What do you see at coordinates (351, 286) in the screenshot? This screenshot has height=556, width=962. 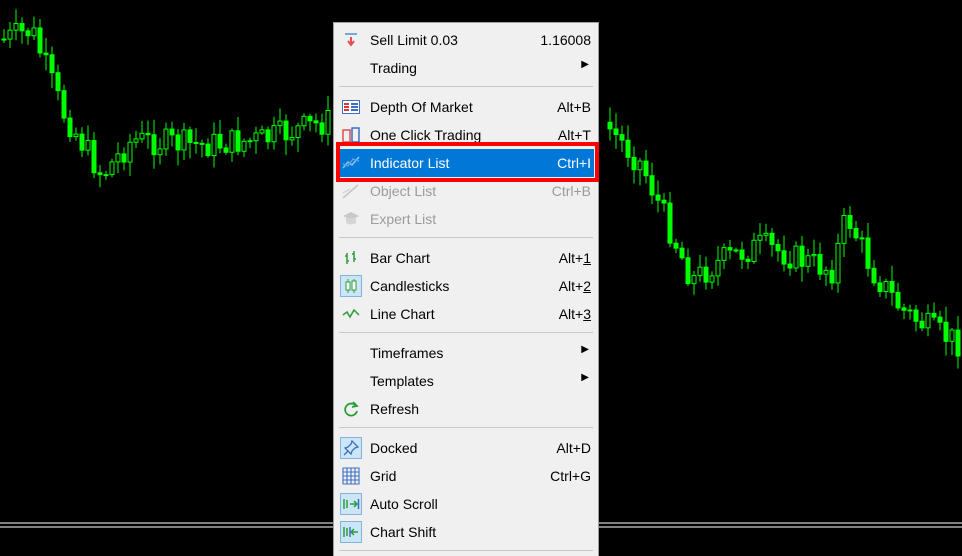 I see `candlesticks-icon` at bounding box center [351, 286].